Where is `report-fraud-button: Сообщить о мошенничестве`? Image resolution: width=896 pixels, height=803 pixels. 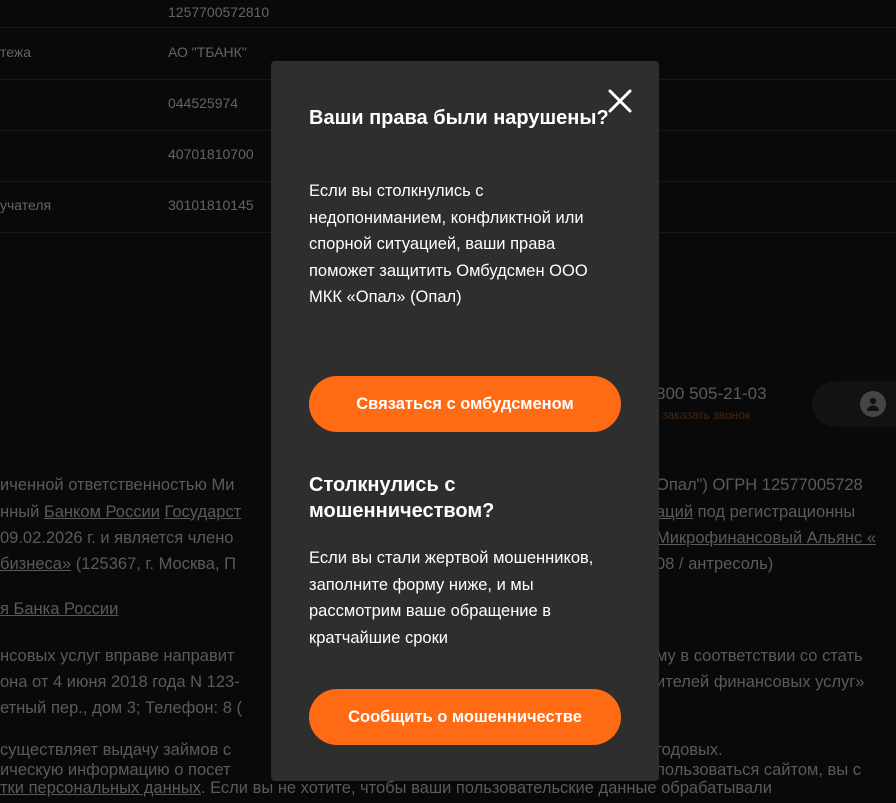 report-fraud-button: Сообщить о мошенничестве is located at coordinates (465, 717).